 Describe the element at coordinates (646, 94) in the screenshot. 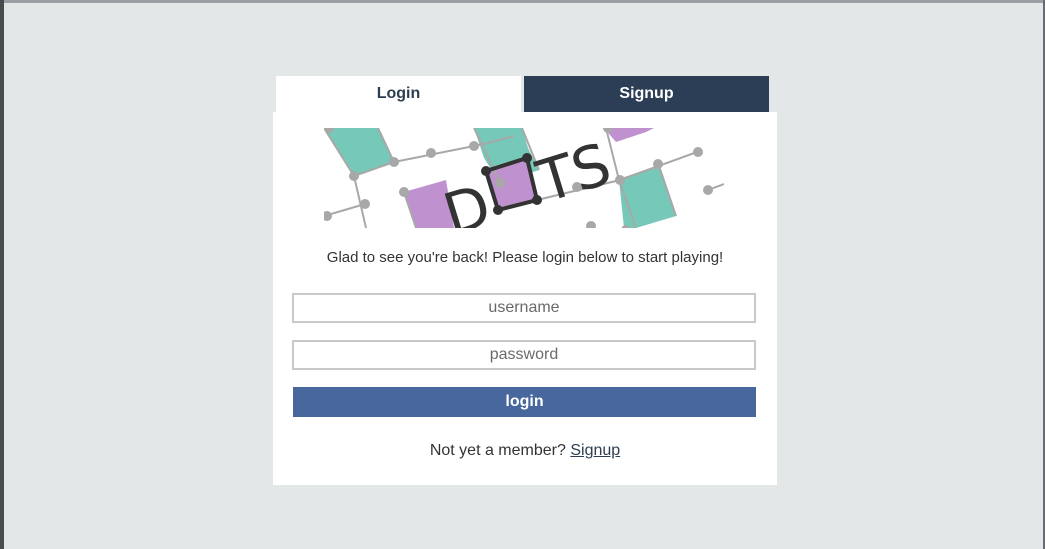

I see `tab-signup: Signup` at that location.